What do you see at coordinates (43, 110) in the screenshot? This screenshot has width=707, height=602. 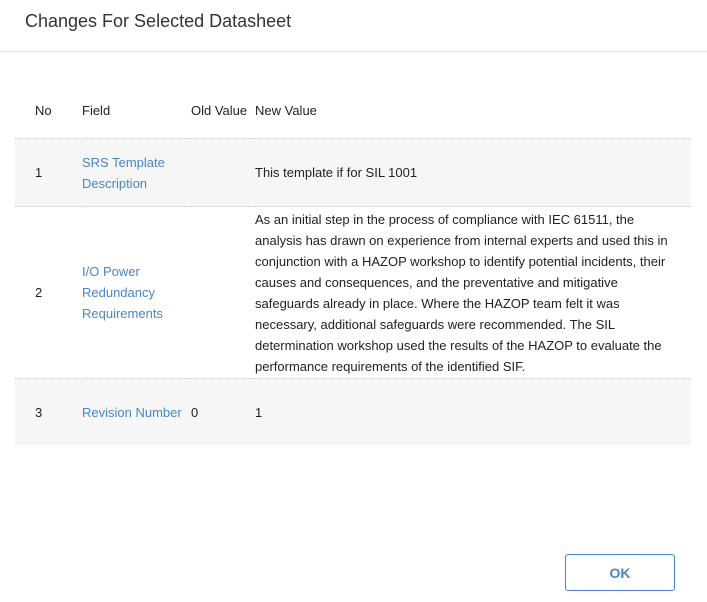 I see `header-no: No` at bounding box center [43, 110].